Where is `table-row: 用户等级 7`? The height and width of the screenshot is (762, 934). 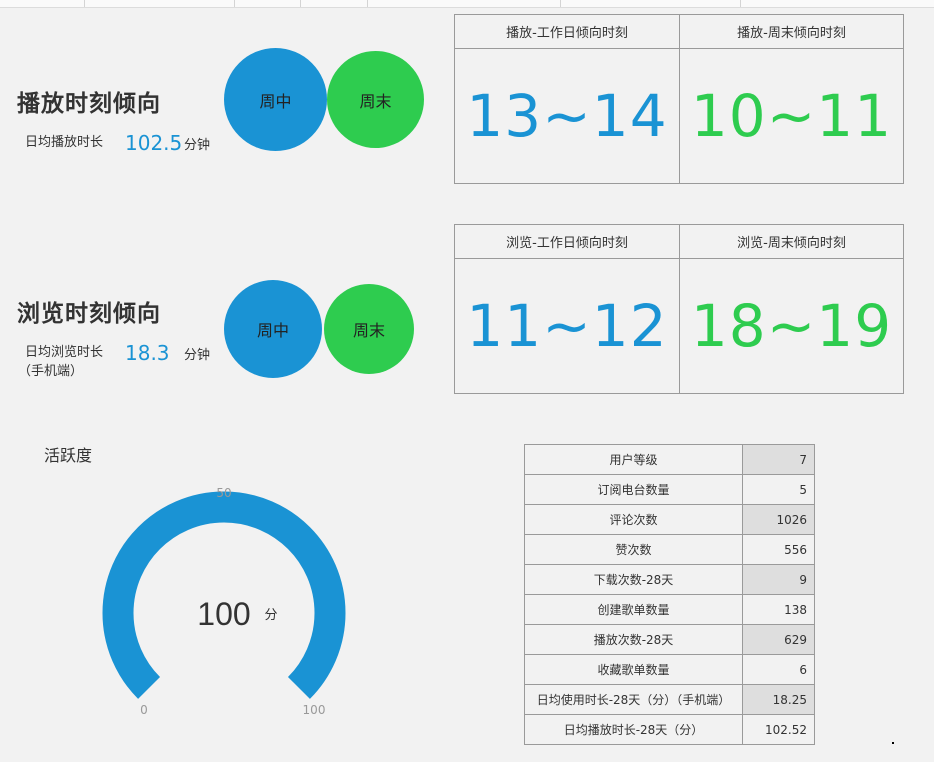
table-row: 用户等级 7 is located at coordinates (669, 459).